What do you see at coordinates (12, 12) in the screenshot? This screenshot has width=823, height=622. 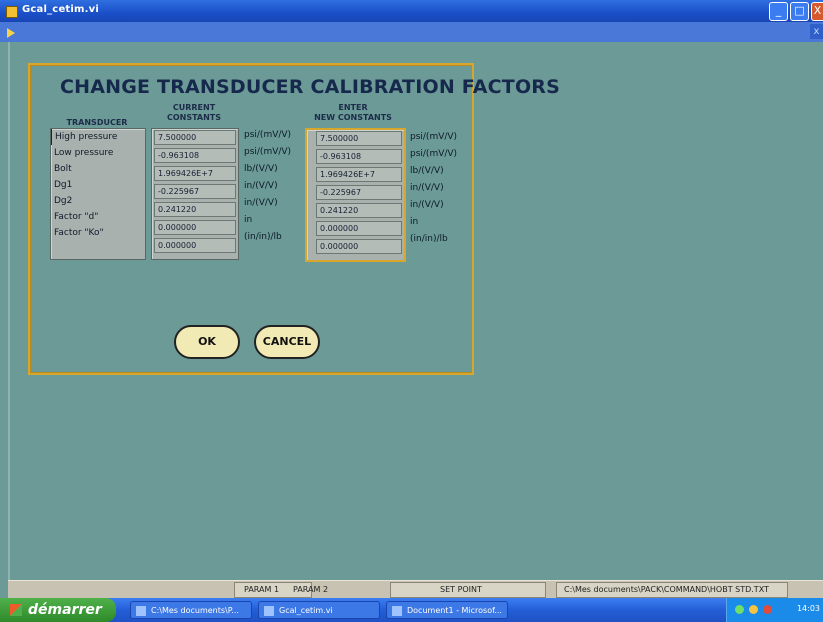 I see `labview-app-icon` at bounding box center [12, 12].